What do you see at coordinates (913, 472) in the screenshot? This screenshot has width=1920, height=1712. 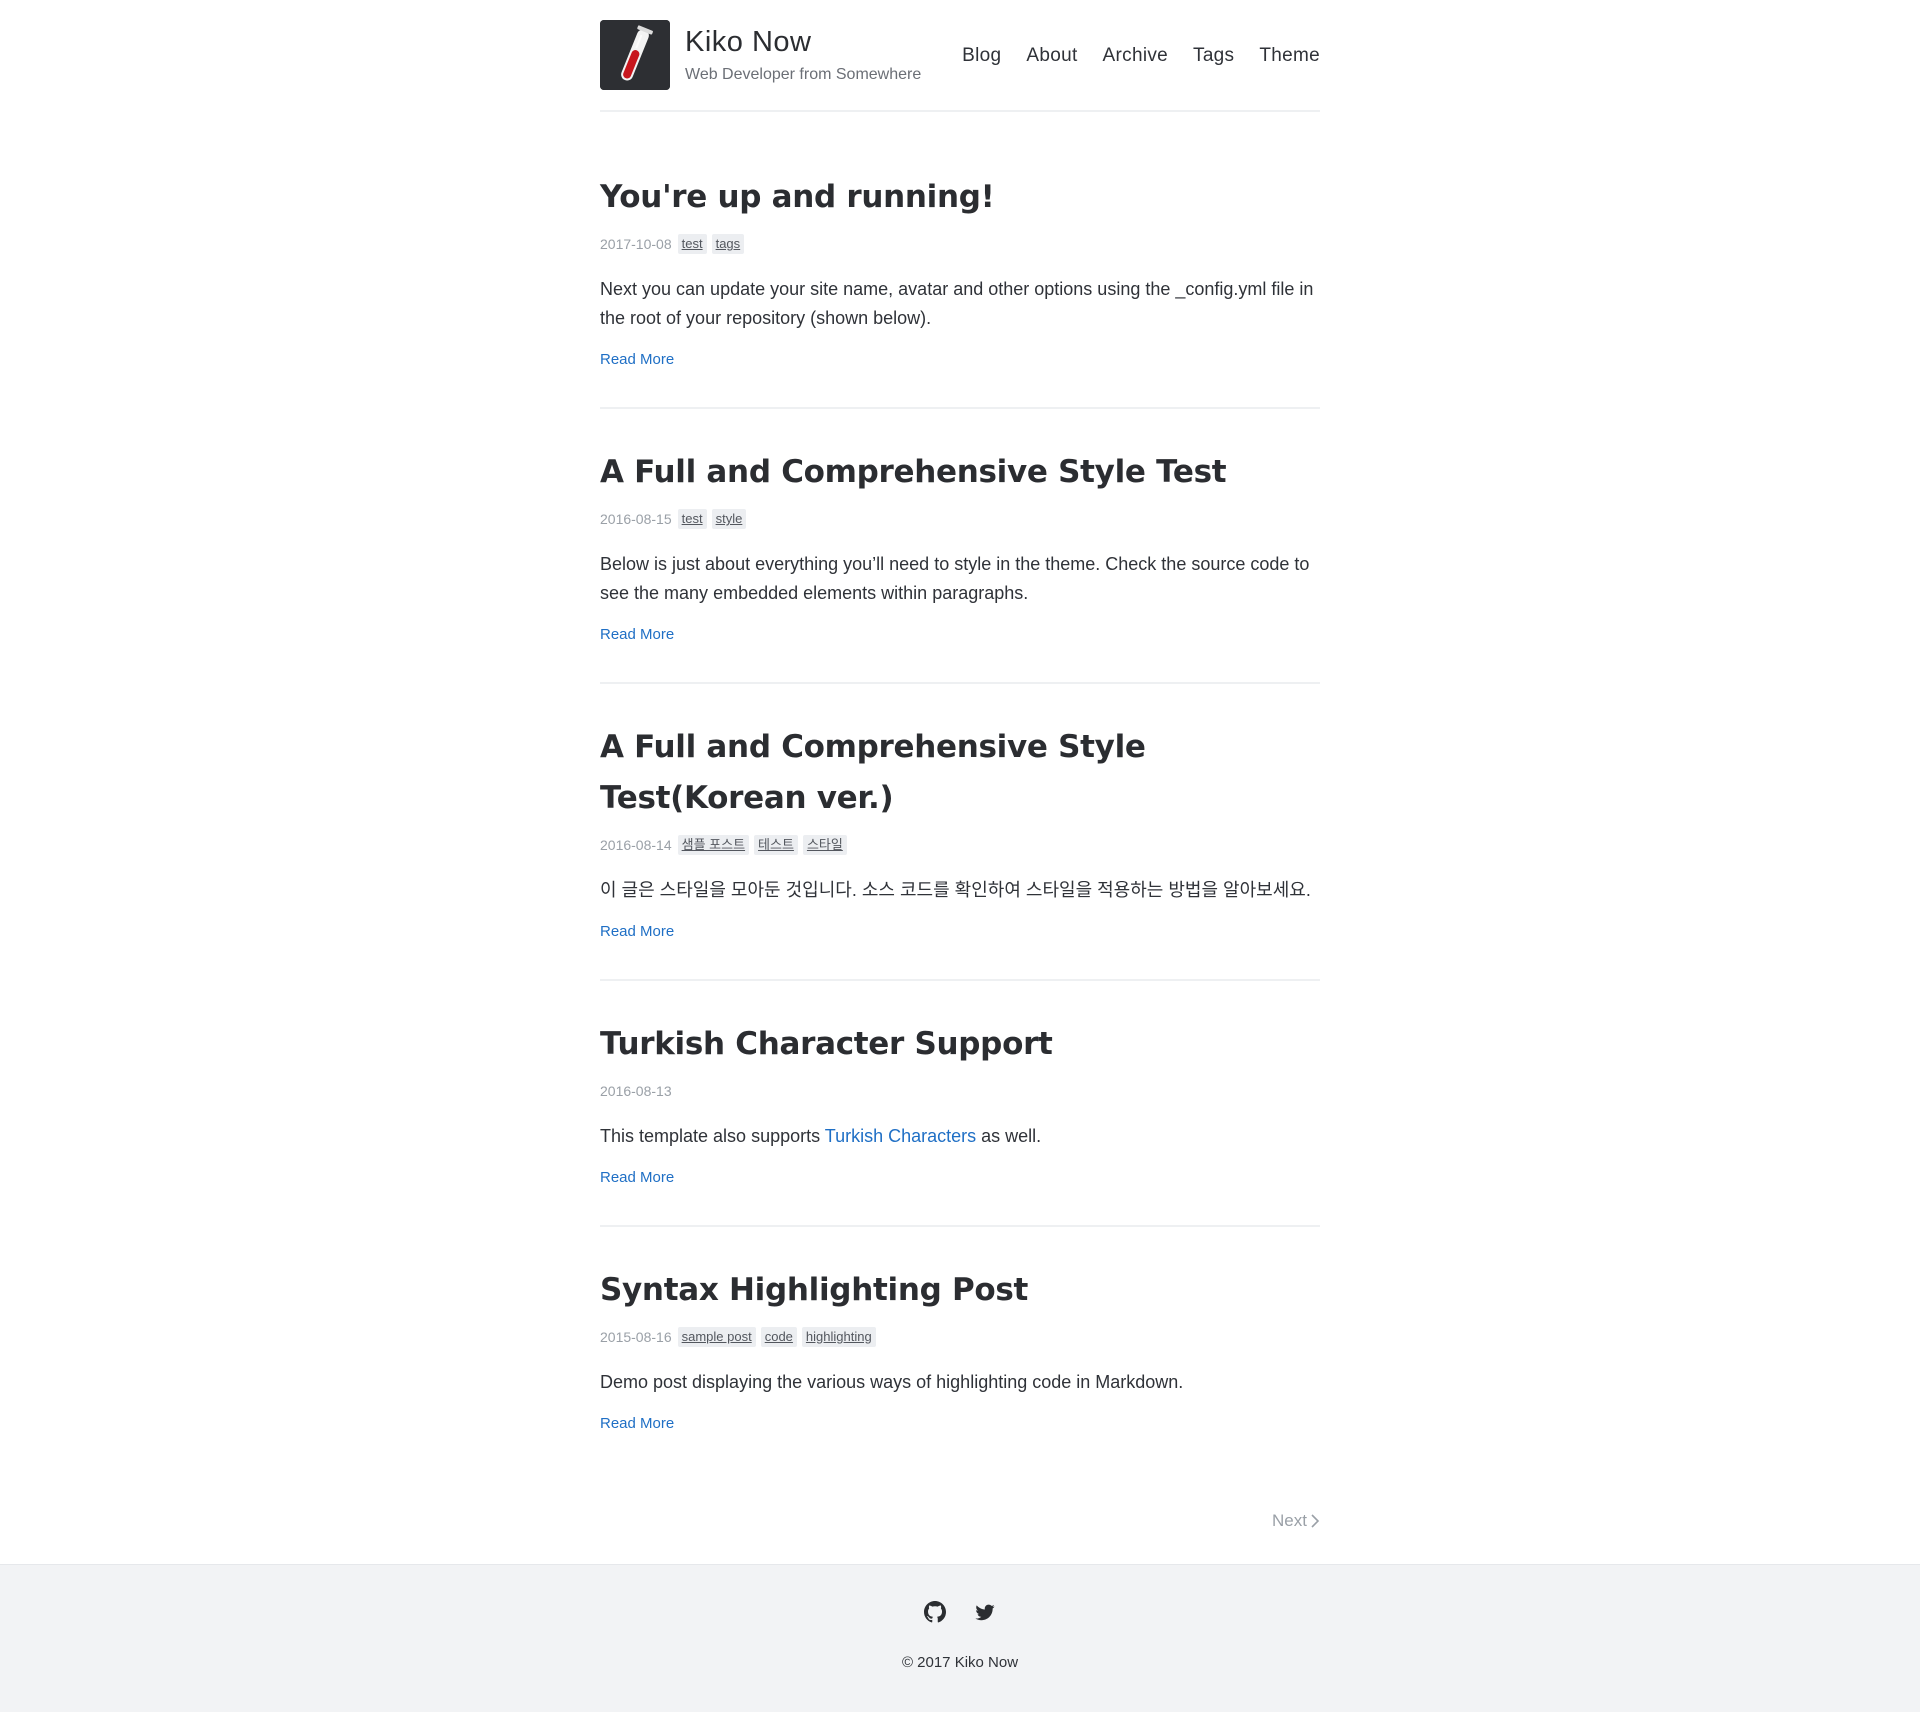 I see `post-title-link: A Full and Comprehensive Style Test` at bounding box center [913, 472].